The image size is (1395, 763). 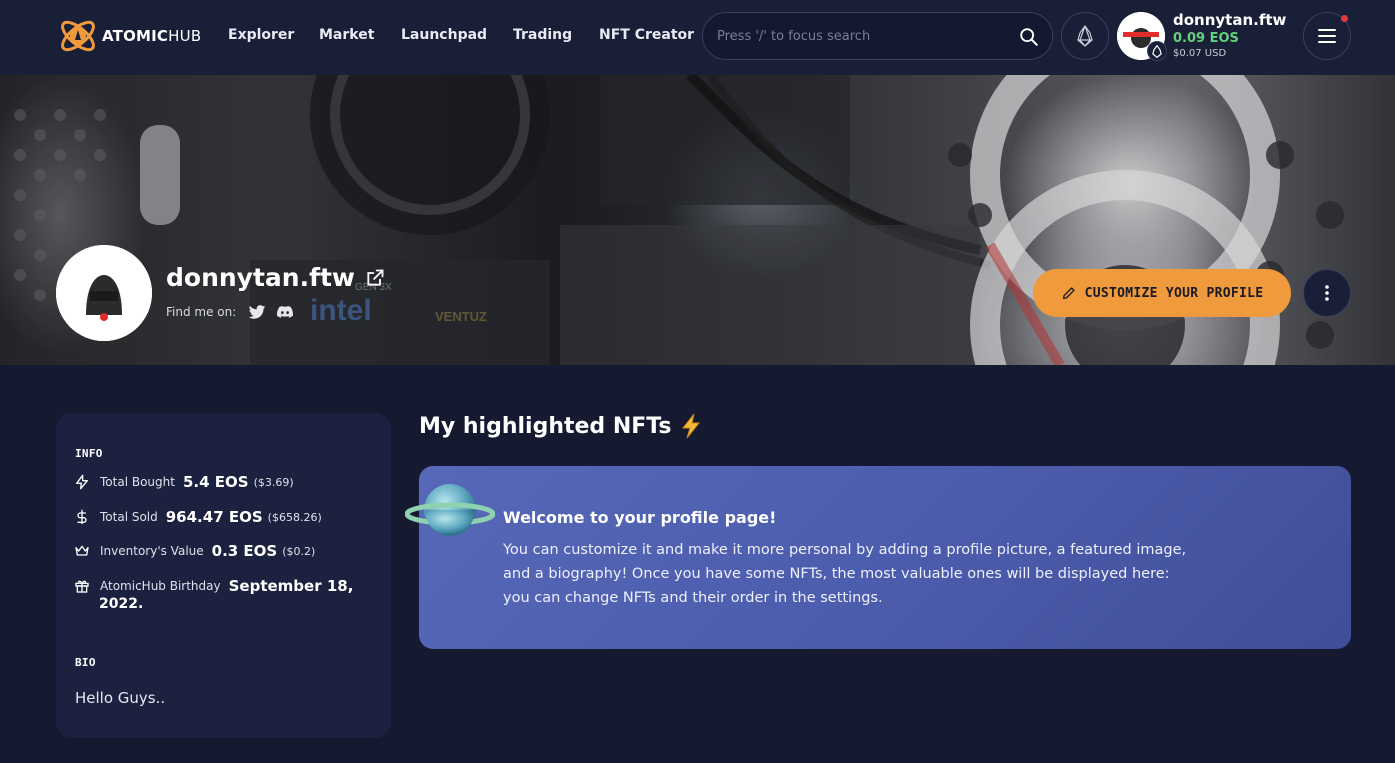 What do you see at coordinates (89, 453) in the screenshot?
I see `info-heading: INFO` at bounding box center [89, 453].